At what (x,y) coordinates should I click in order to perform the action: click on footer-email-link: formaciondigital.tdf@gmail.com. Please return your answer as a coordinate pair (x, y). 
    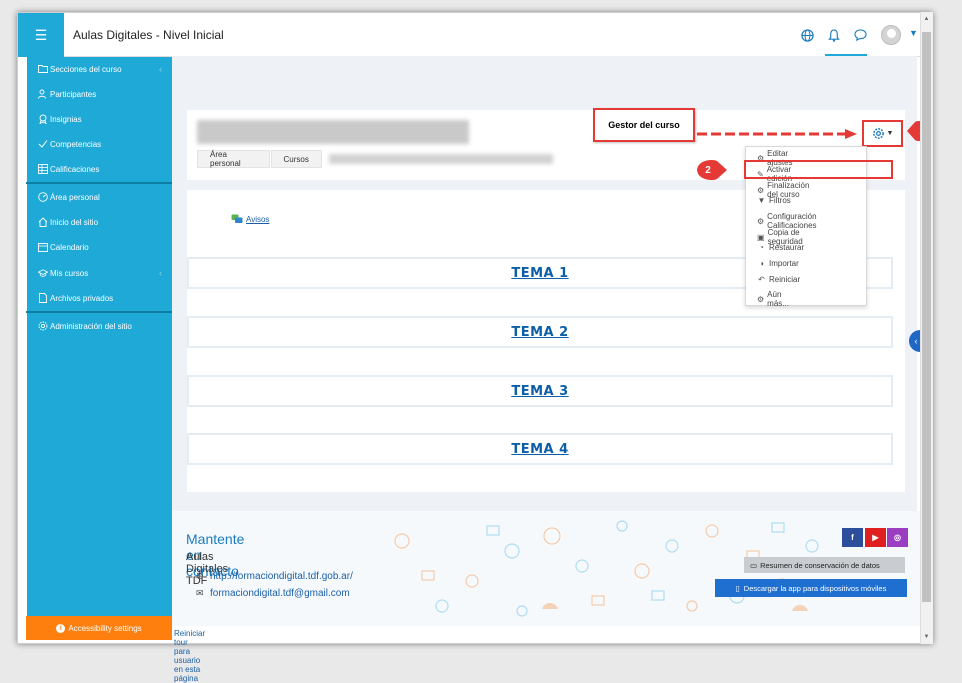
    Looking at the image, I should click on (280, 593).